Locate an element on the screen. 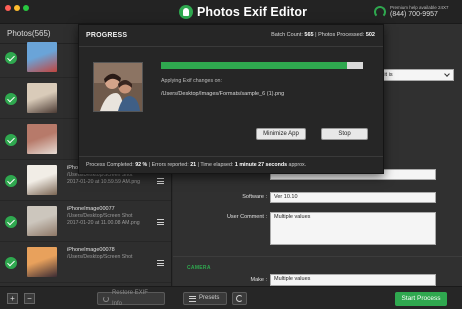  photo-date: 2017-01-20 at 11.00.08 AM.png is located at coordinates (103, 223).